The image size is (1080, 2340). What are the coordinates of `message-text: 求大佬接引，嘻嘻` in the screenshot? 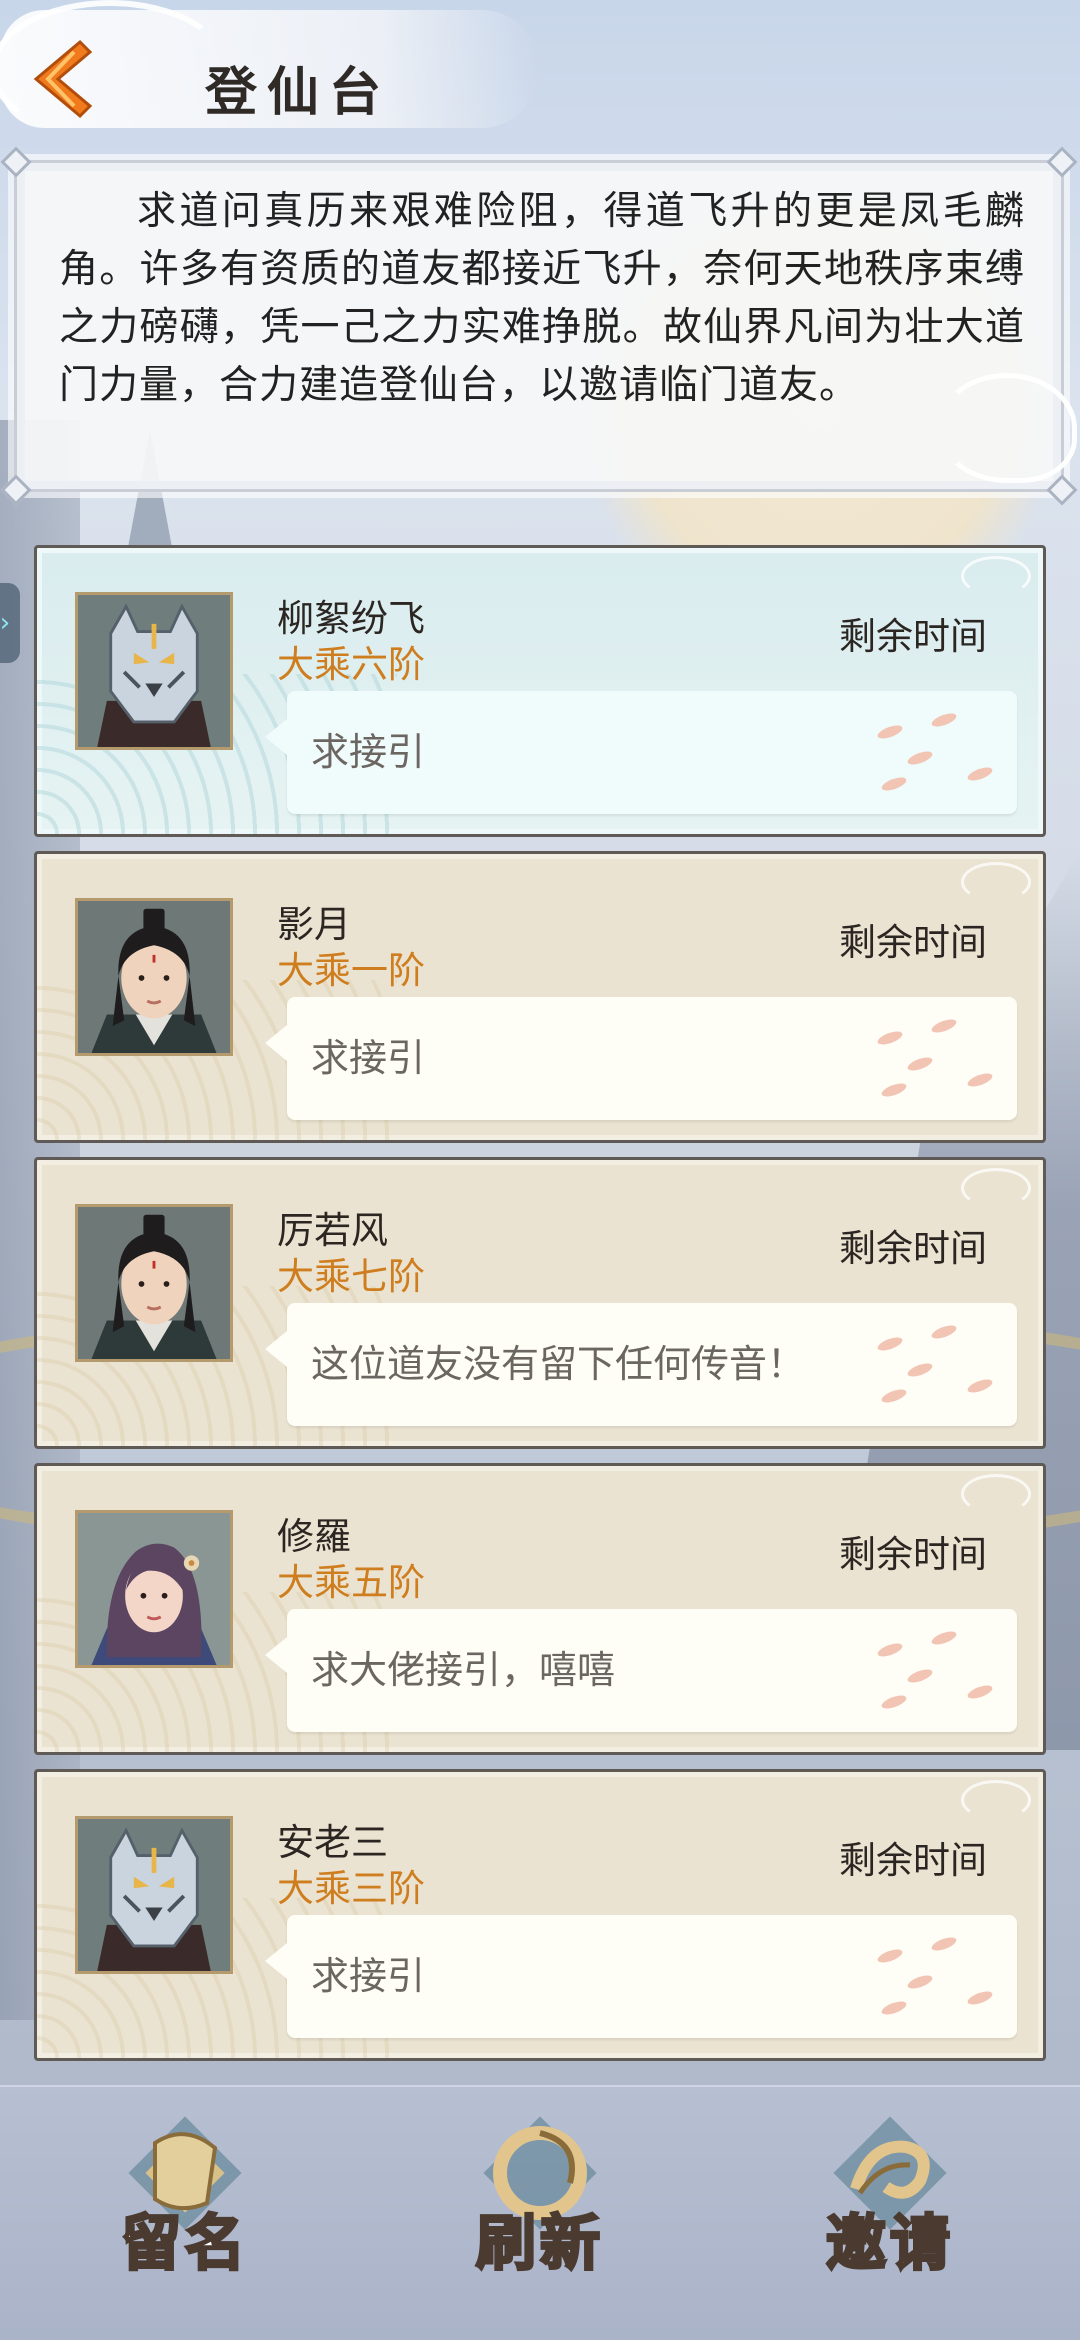 It's located at (463, 1670).